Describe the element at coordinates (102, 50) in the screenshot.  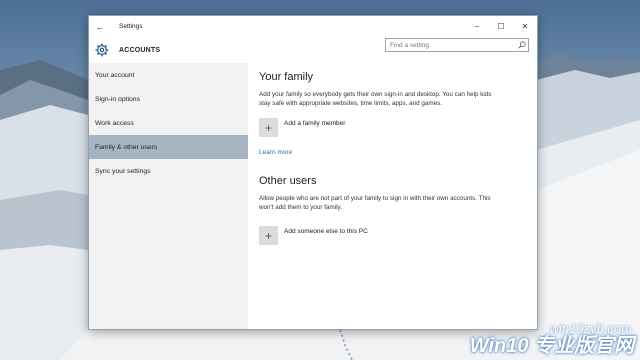
I see `gear-icon` at that location.